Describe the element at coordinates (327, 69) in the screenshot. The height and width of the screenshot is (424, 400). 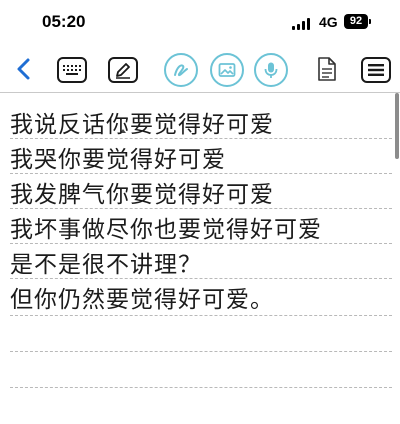
I see `document-icon` at that location.